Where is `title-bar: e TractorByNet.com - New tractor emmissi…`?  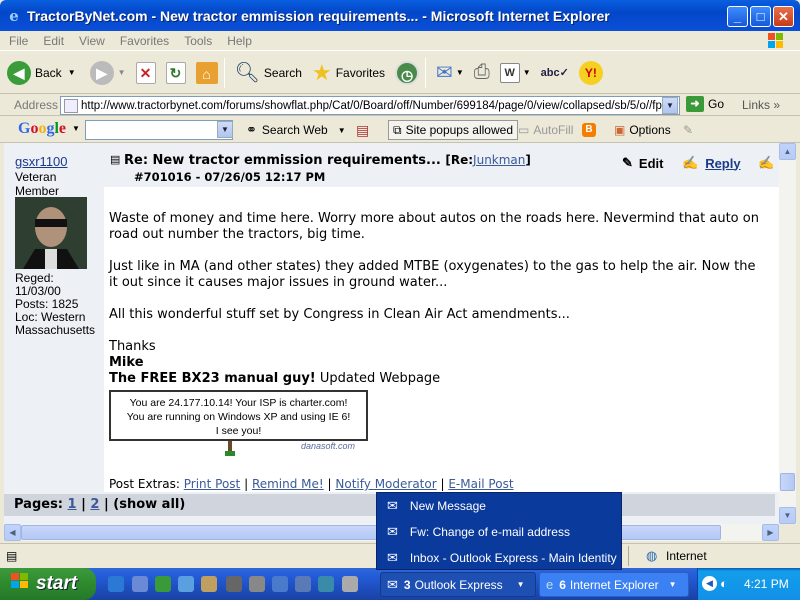
title-bar: e TractorByNet.com - New tractor emmissi… is located at coordinates (400, 15).